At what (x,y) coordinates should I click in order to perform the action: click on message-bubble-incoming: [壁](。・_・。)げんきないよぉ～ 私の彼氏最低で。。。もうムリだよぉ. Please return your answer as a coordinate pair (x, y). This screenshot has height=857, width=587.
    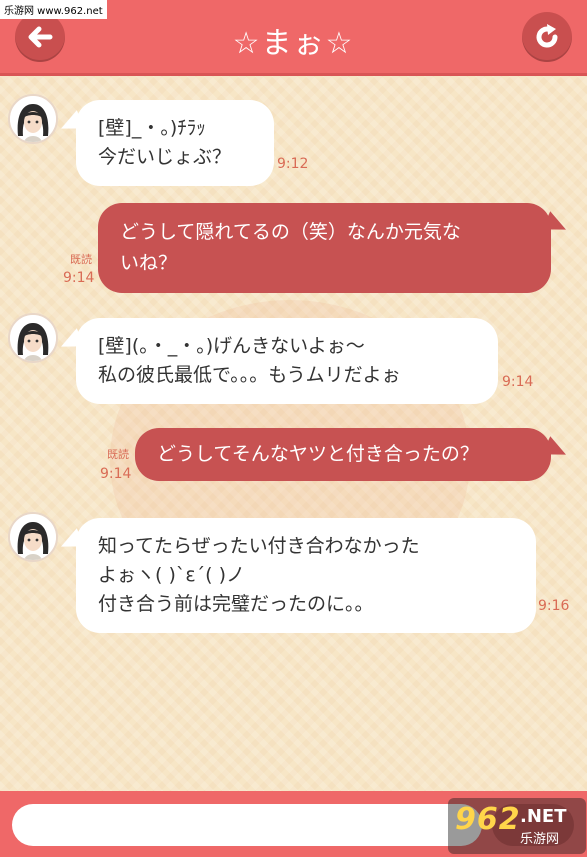
    Looking at the image, I should click on (287, 361).